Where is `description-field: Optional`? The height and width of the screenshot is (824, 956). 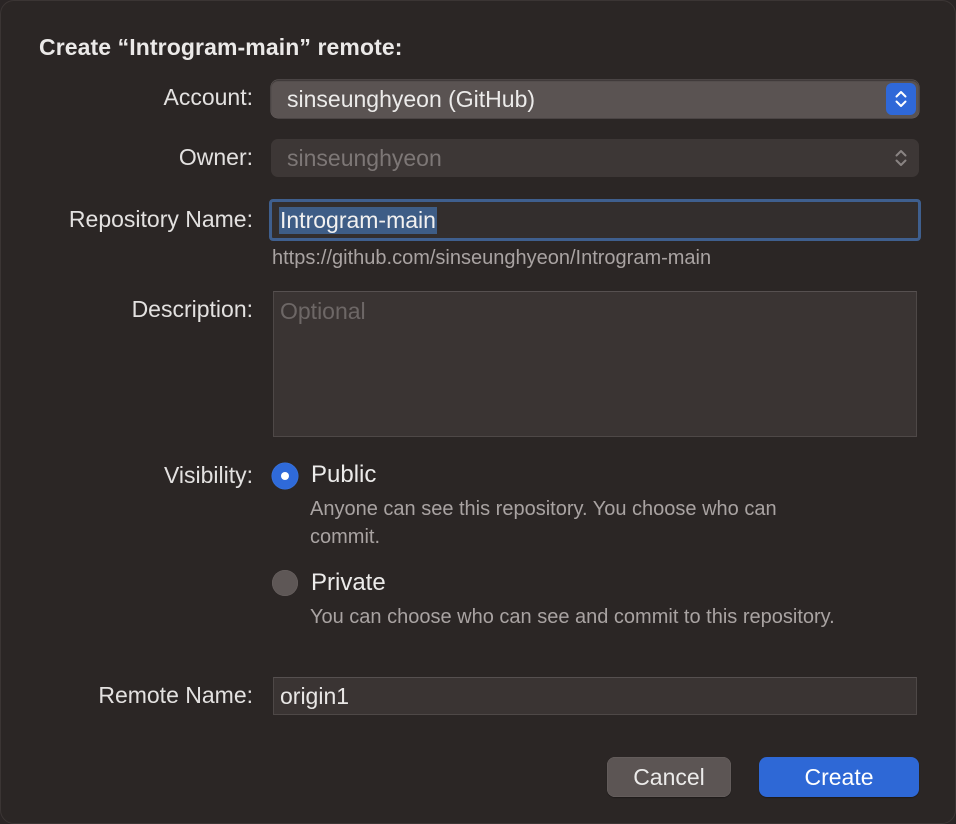
description-field: Optional is located at coordinates (595, 364).